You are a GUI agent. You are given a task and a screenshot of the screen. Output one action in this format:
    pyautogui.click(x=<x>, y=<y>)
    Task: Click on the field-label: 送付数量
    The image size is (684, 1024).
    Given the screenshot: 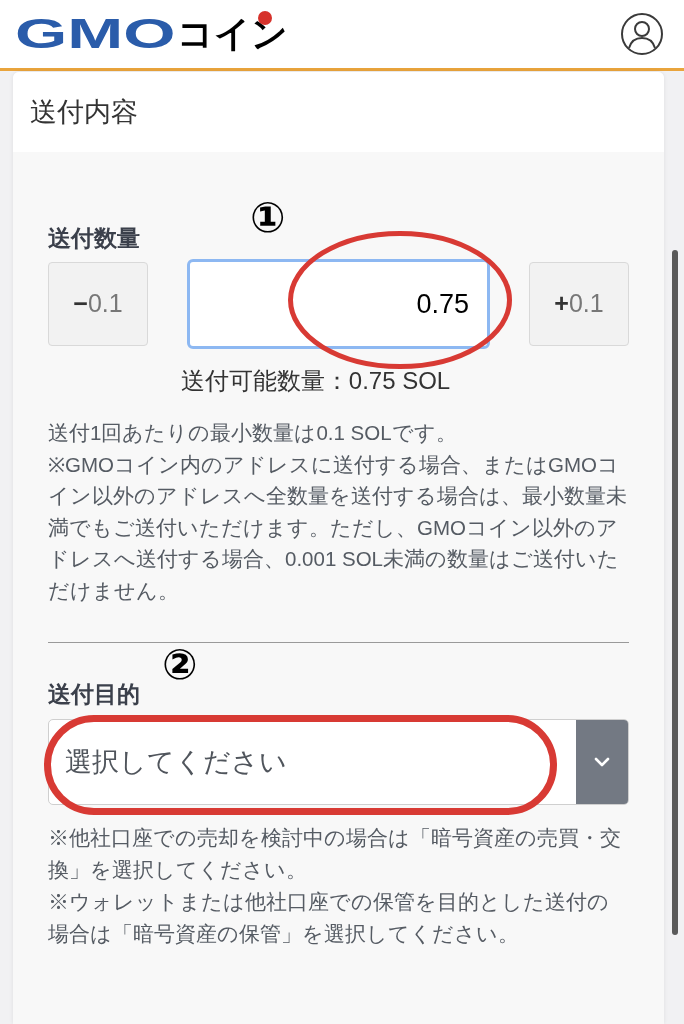 What is the action you would take?
    pyautogui.click(x=94, y=238)
    